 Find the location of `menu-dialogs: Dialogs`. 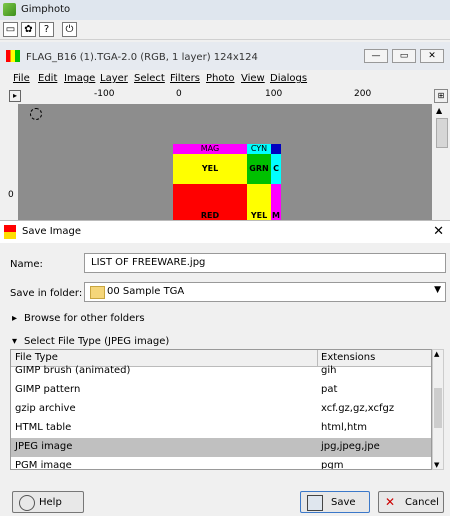

menu-dialogs: Dialogs is located at coordinates (288, 78).